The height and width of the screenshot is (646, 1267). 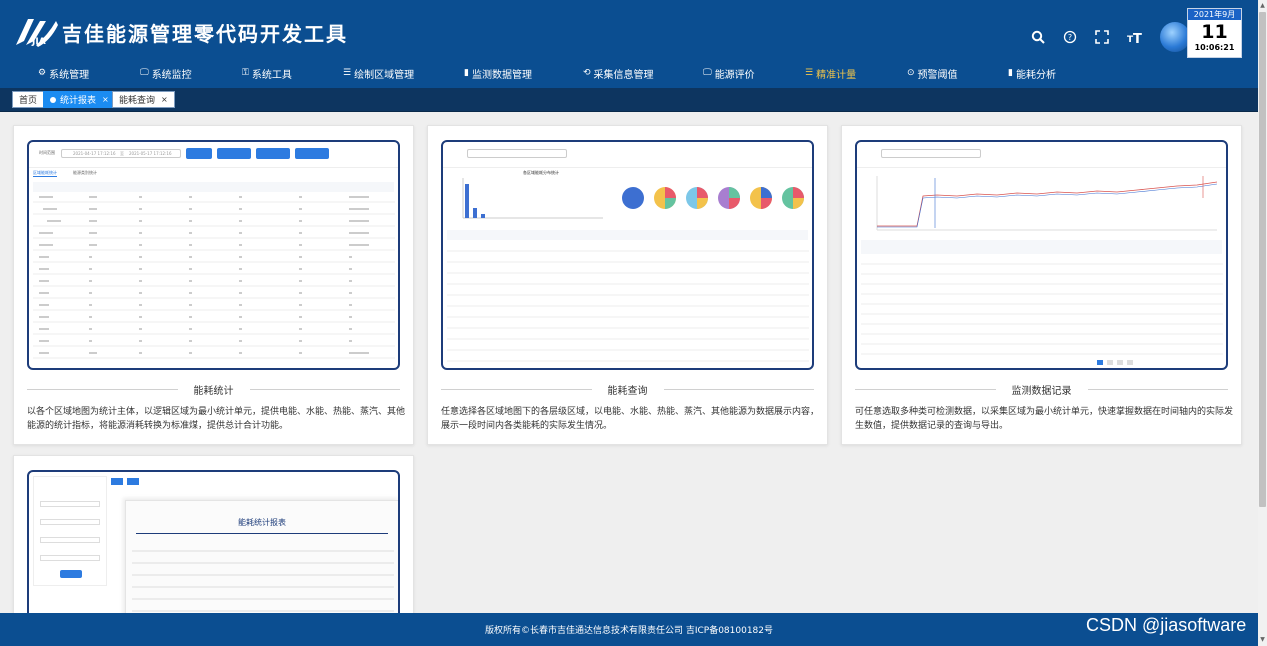 What do you see at coordinates (623, 75) in the screenshot?
I see `nav-label: 采集信息管理` at bounding box center [623, 75].